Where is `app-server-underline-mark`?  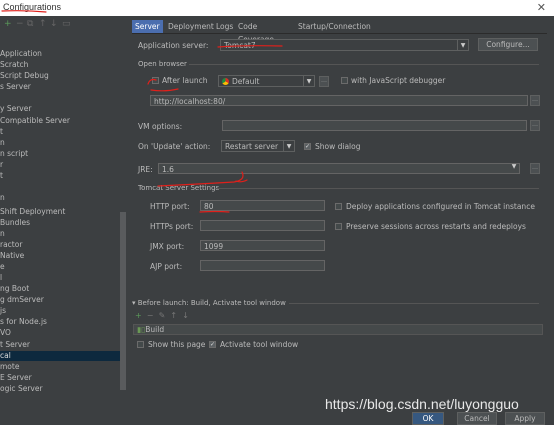
app-server-underline-mark is located at coordinates (250, 46).